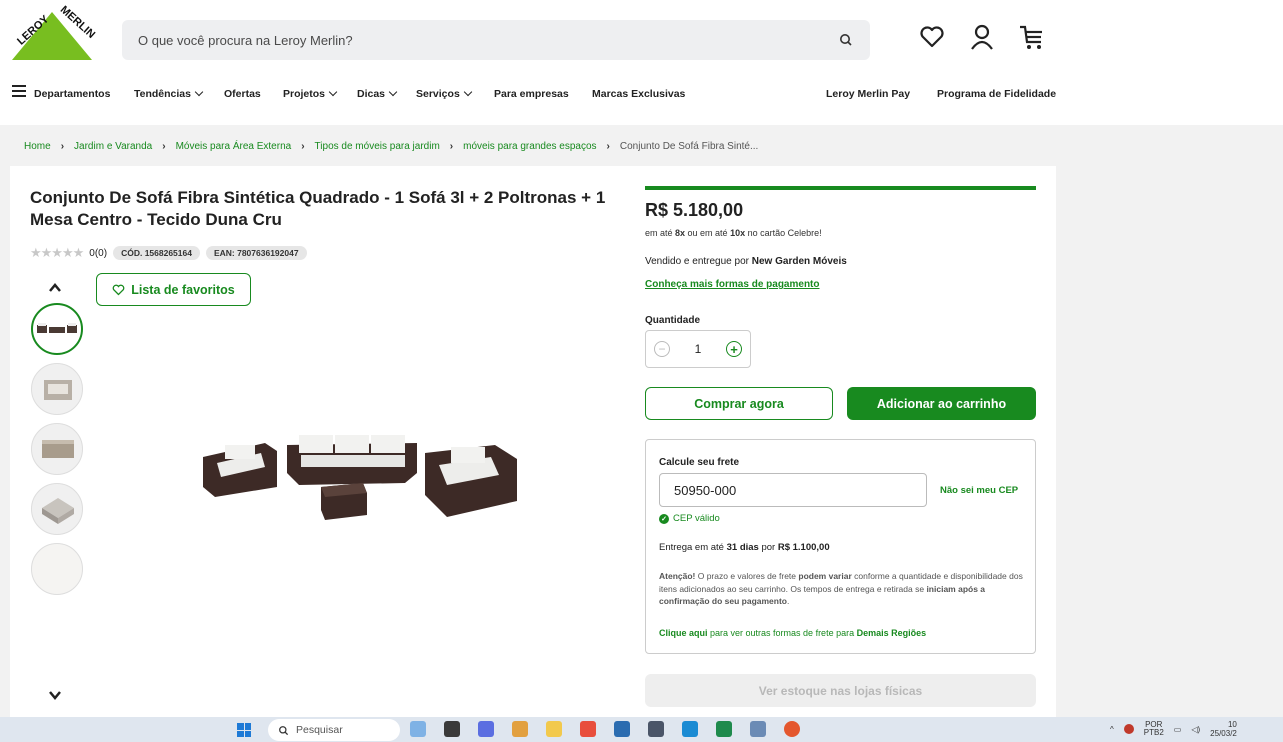 The height and width of the screenshot is (742, 1283). What do you see at coordinates (1223, 729) in the screenshot?
I see `taskbar-clock: 10 25/03/2` at bounding box center [1223, 729].